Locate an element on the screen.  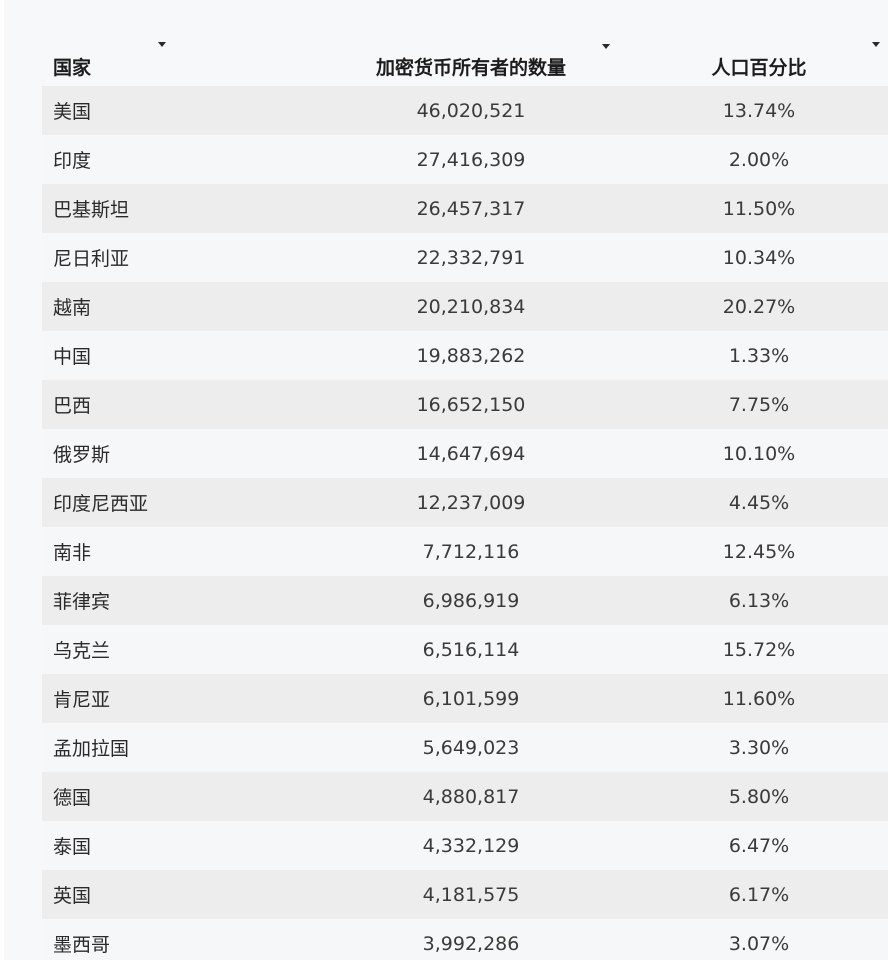
percent-cell: 13.74% is located at coordinates (759, 110).